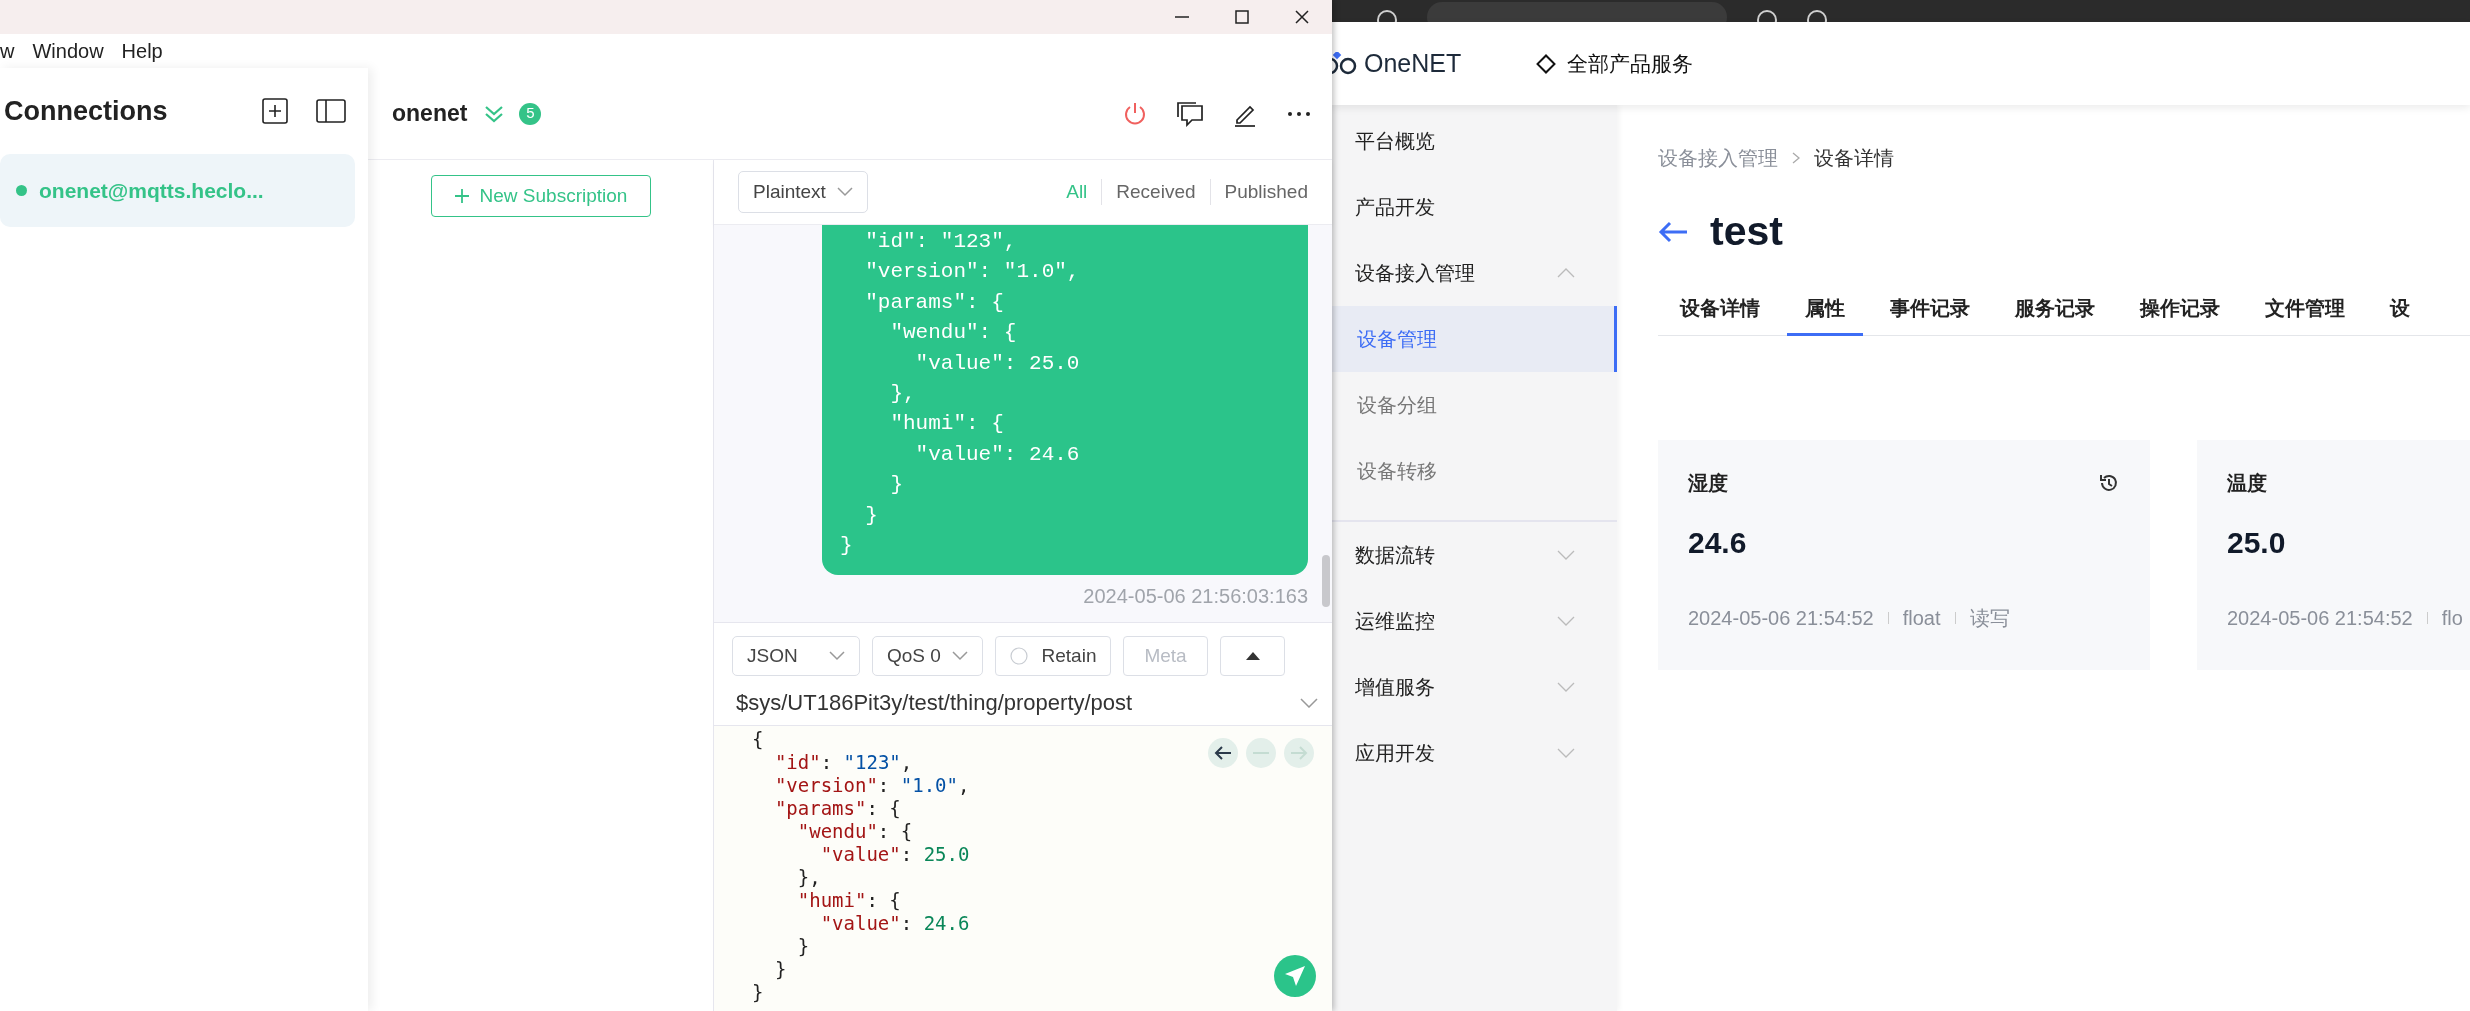 The height and width of the screenshot is (1011, 2470). I want to click on qos-select: QoS 0, so click(927, 656).